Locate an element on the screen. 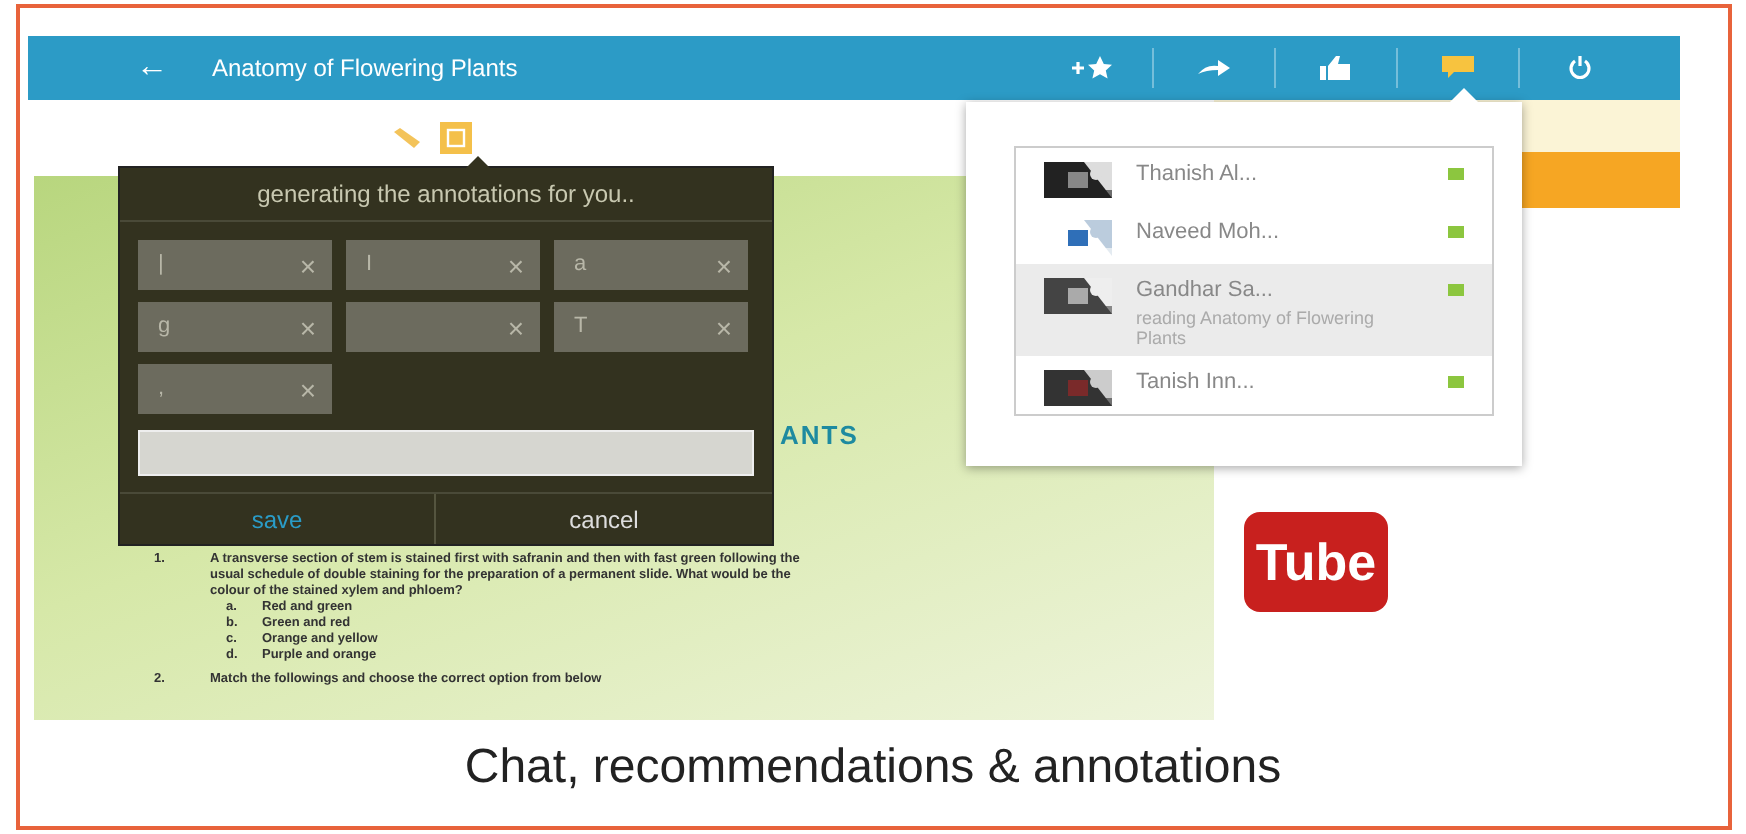  annotation-chip: , × is located at coordinates (235, 389).